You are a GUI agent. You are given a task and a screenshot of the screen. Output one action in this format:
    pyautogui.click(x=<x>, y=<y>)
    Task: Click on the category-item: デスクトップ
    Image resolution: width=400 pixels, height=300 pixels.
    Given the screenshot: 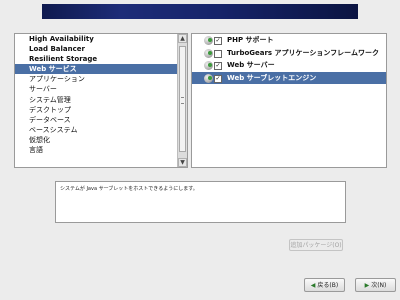 What is the action you would take?
    pyautogui.click(x=101, y=110)
    